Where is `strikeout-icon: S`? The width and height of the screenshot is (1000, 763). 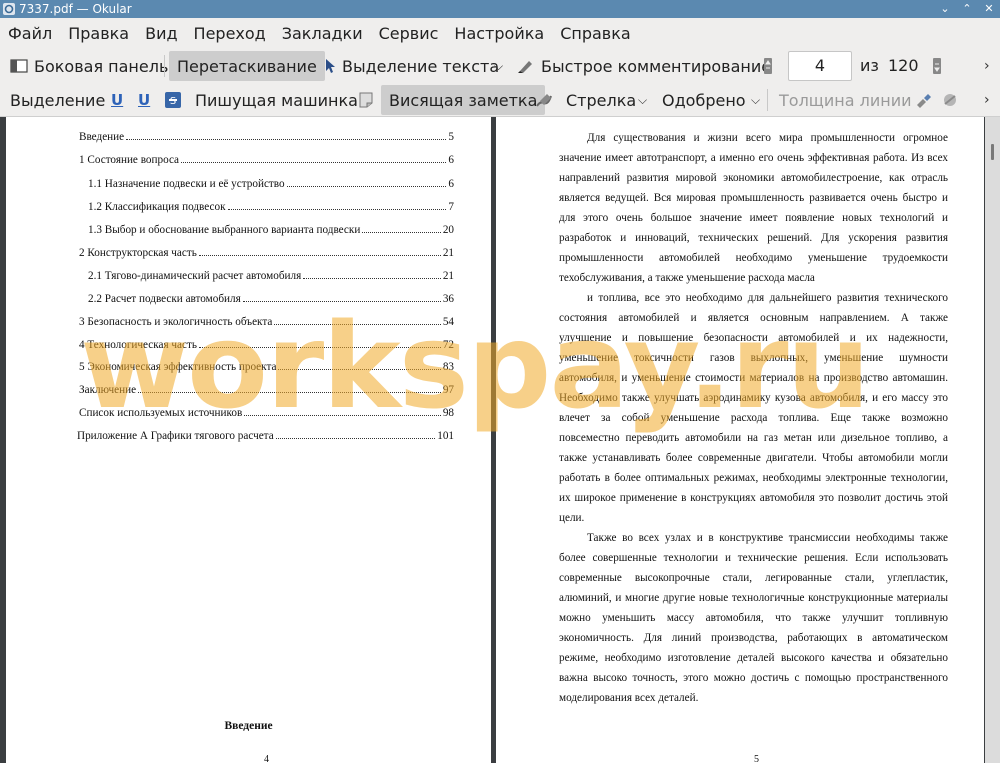 strikeout-icon: S is located at coordinates (173, 100).